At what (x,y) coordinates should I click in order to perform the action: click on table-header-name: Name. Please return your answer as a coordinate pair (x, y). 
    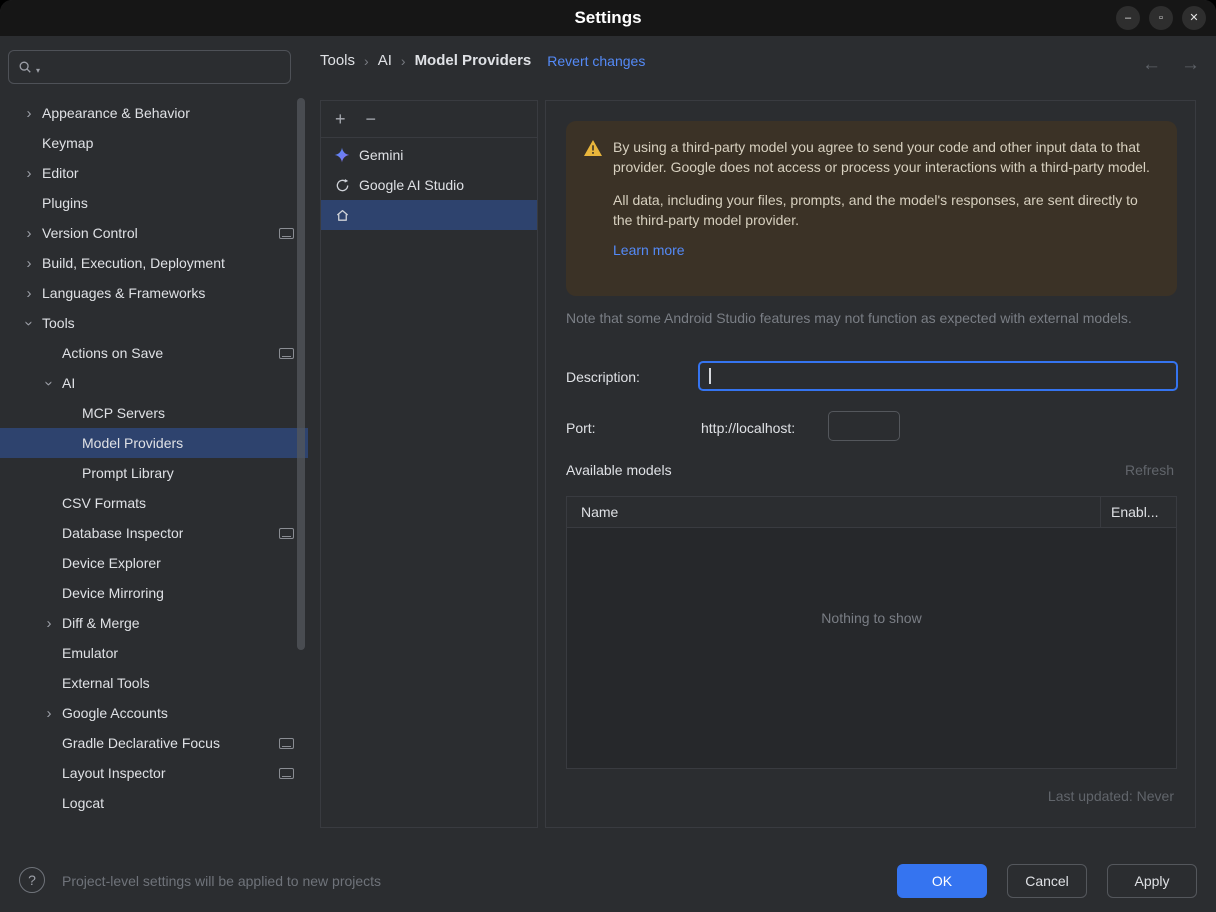
    Looking at the image, I should click on (600, 512).